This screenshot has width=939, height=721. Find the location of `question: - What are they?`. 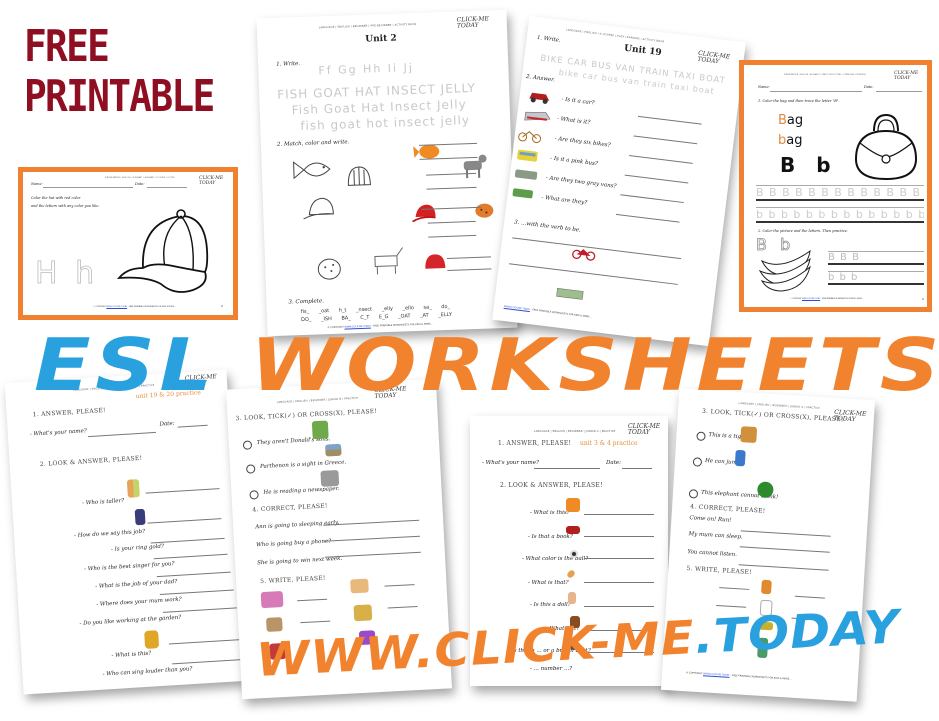

question: - What are they? is located at coordinates (564, 200).